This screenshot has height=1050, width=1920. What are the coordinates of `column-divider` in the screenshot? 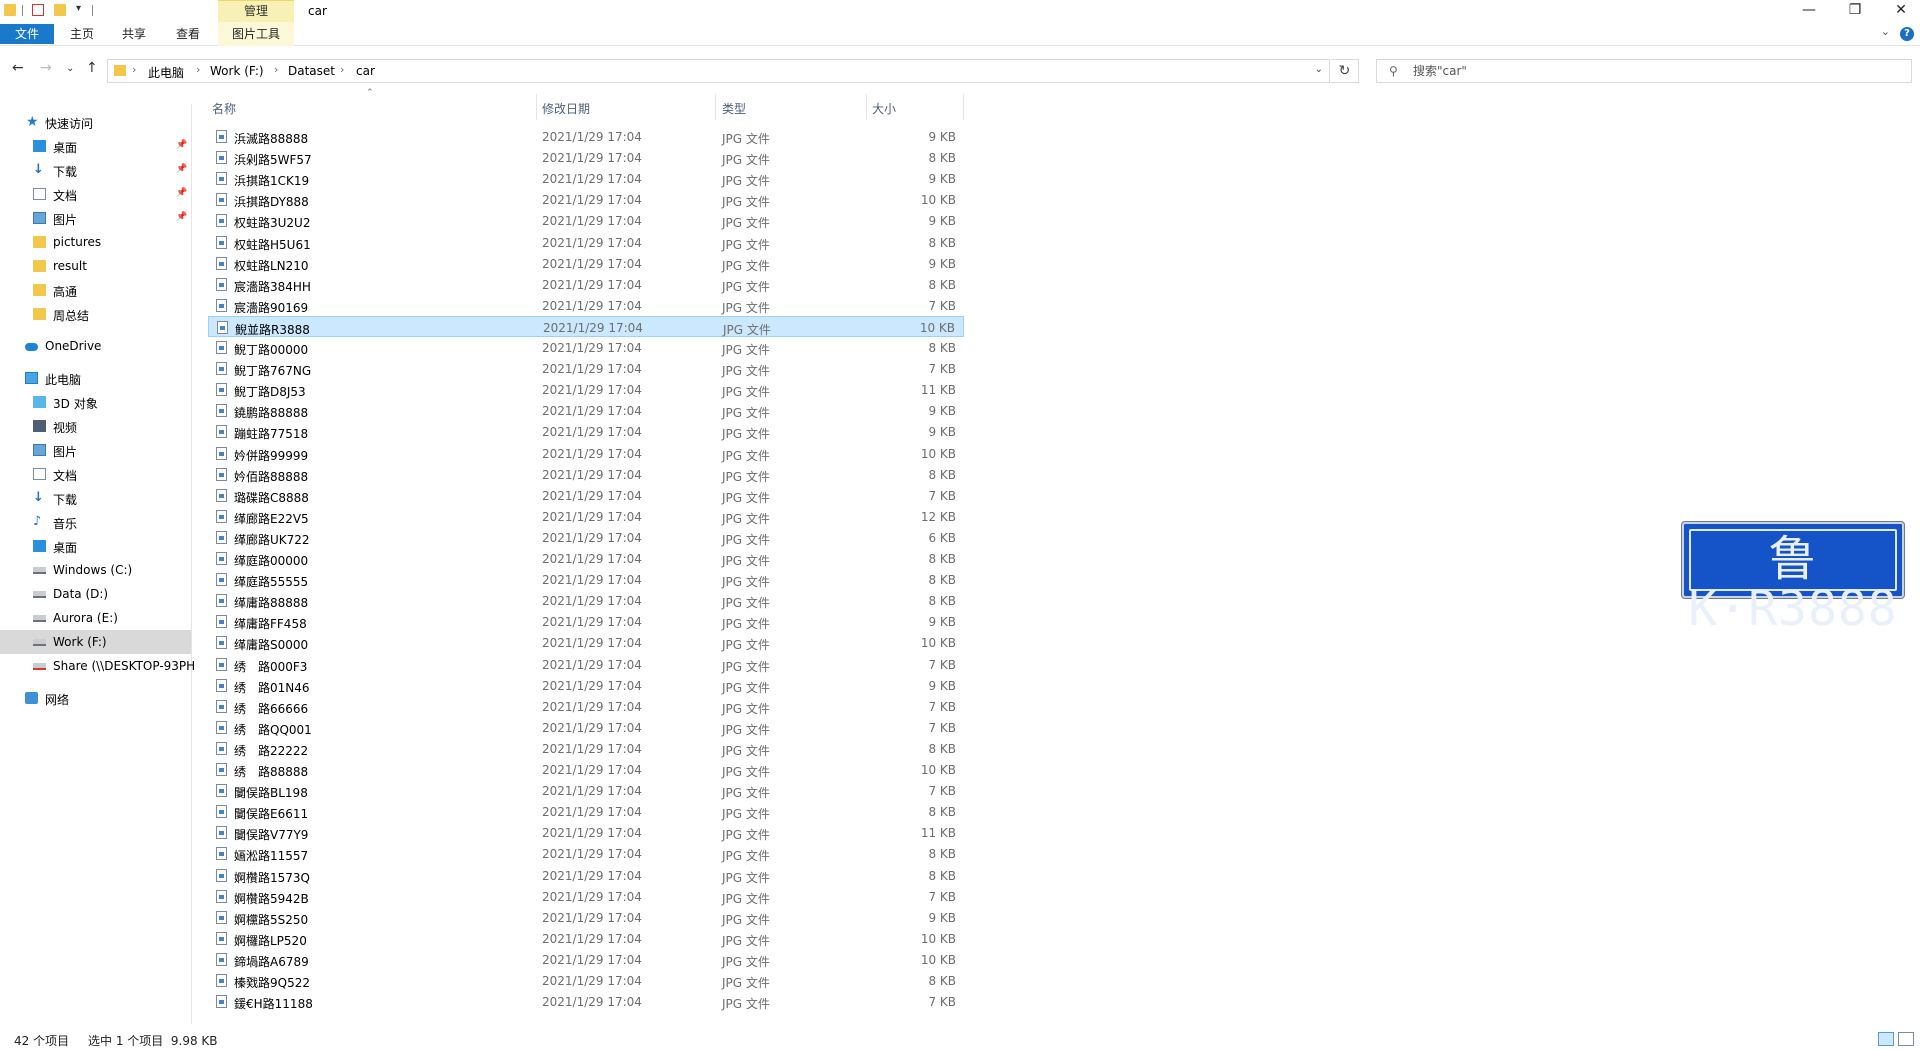 It's located at (963, 107).